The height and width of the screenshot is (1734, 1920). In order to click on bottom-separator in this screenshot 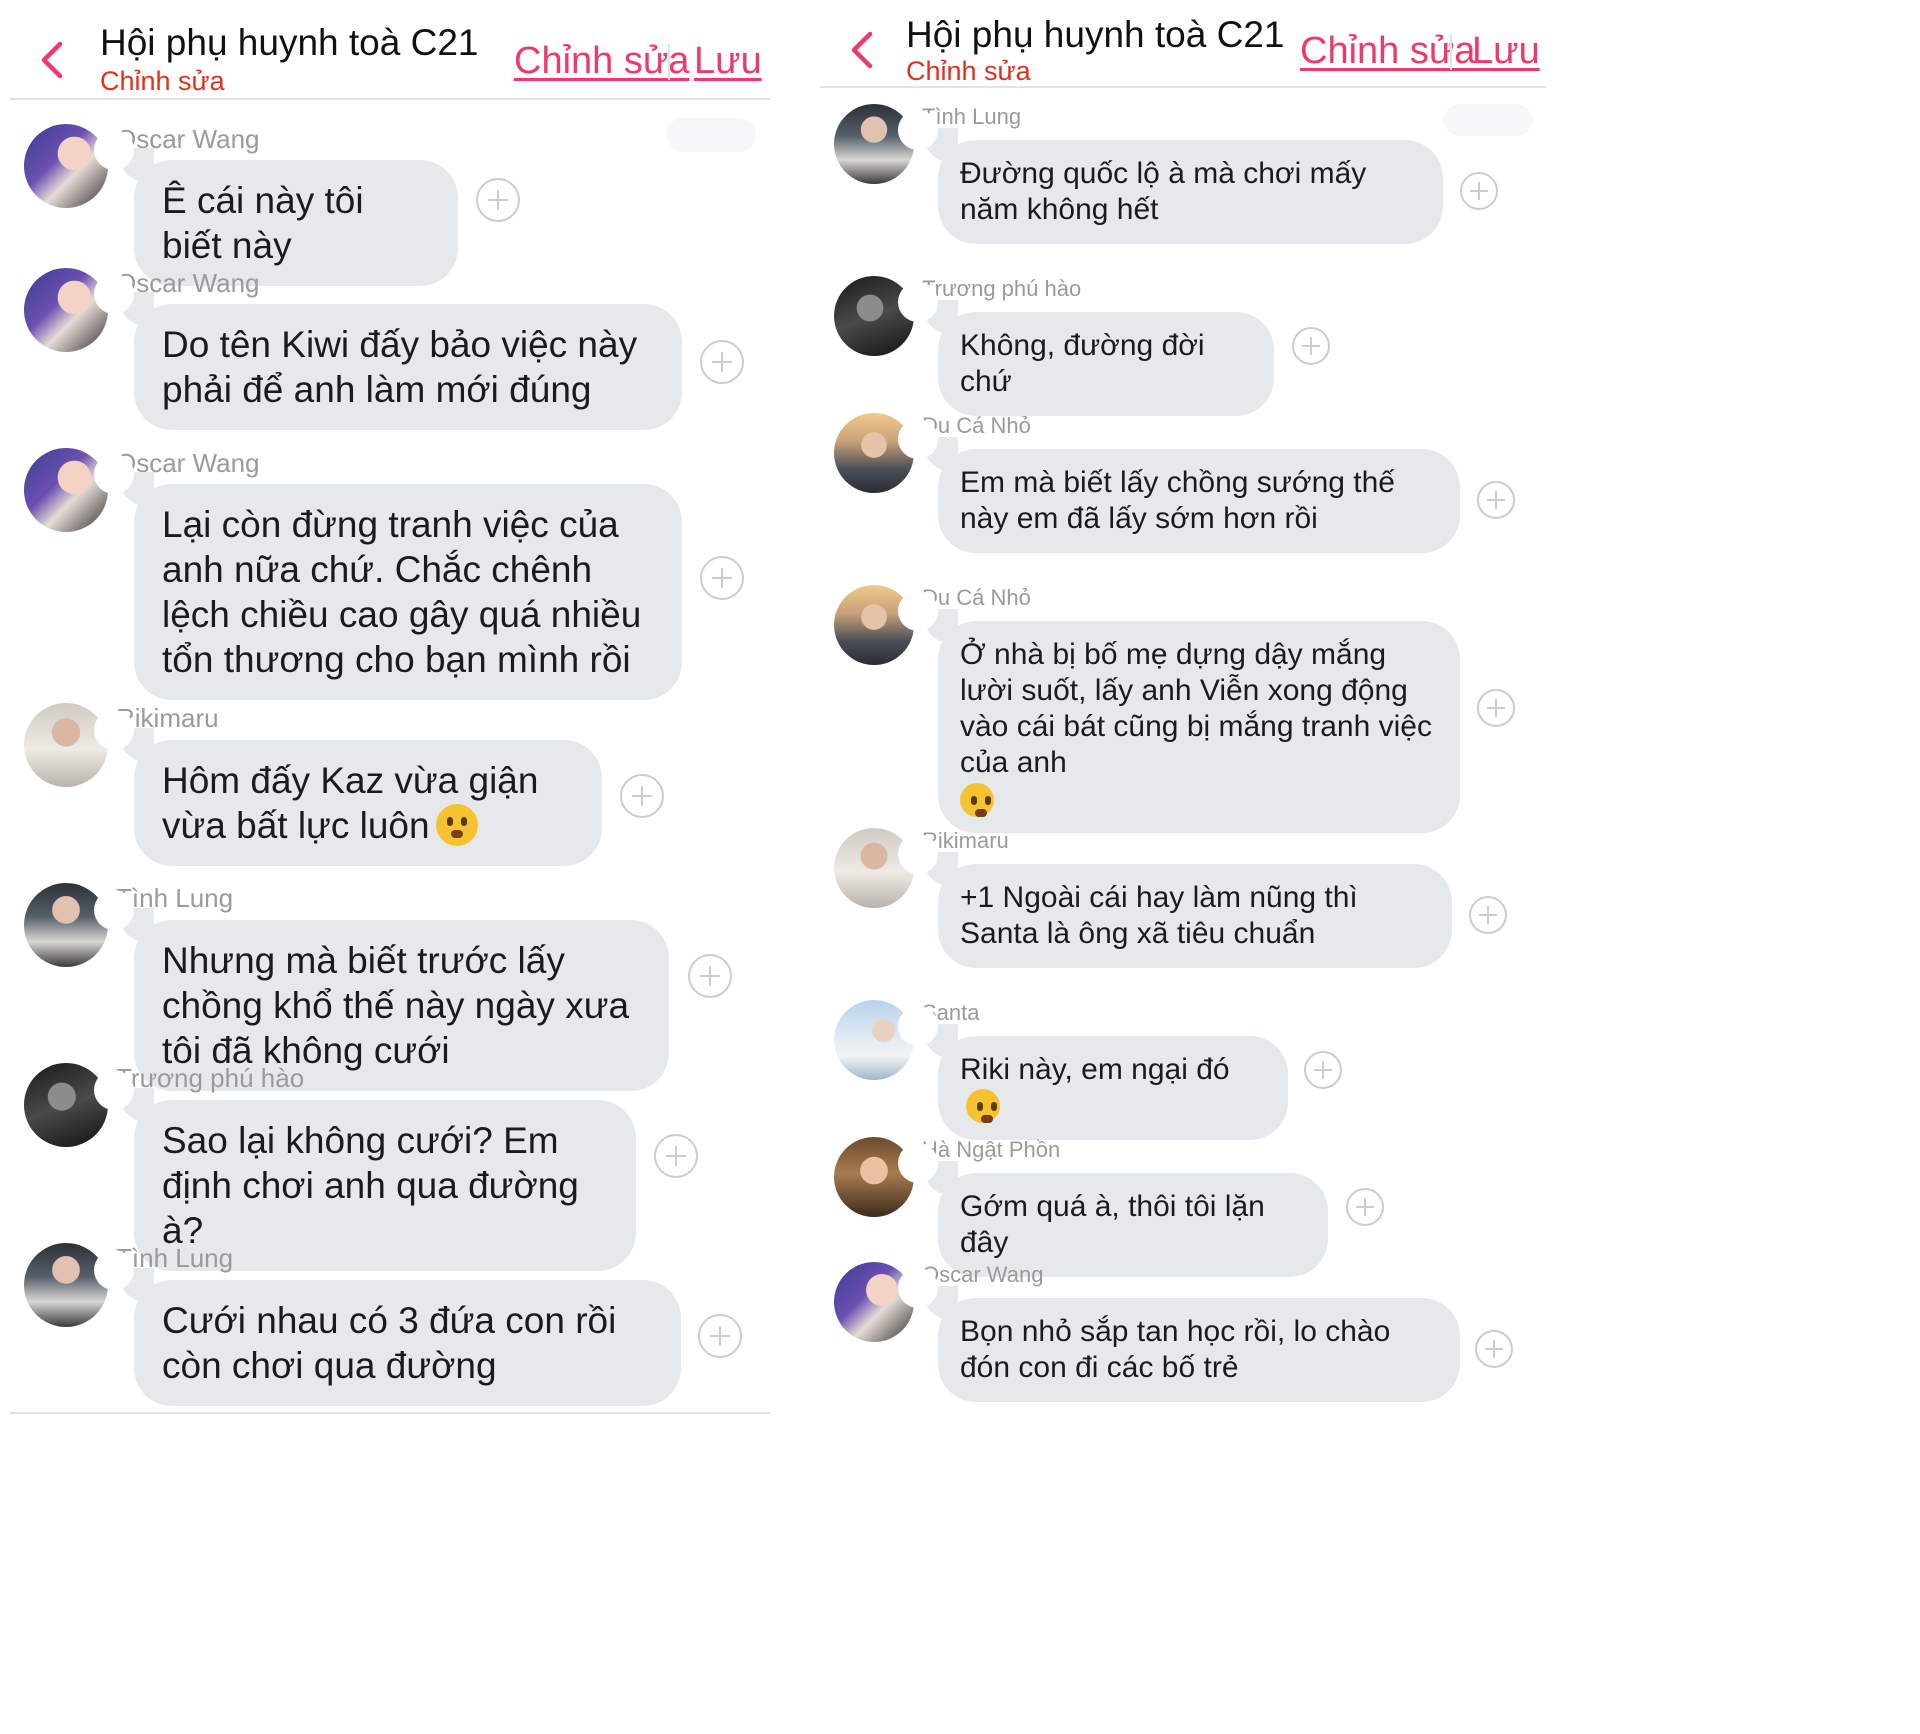, I will do `click(390, 1413)`.